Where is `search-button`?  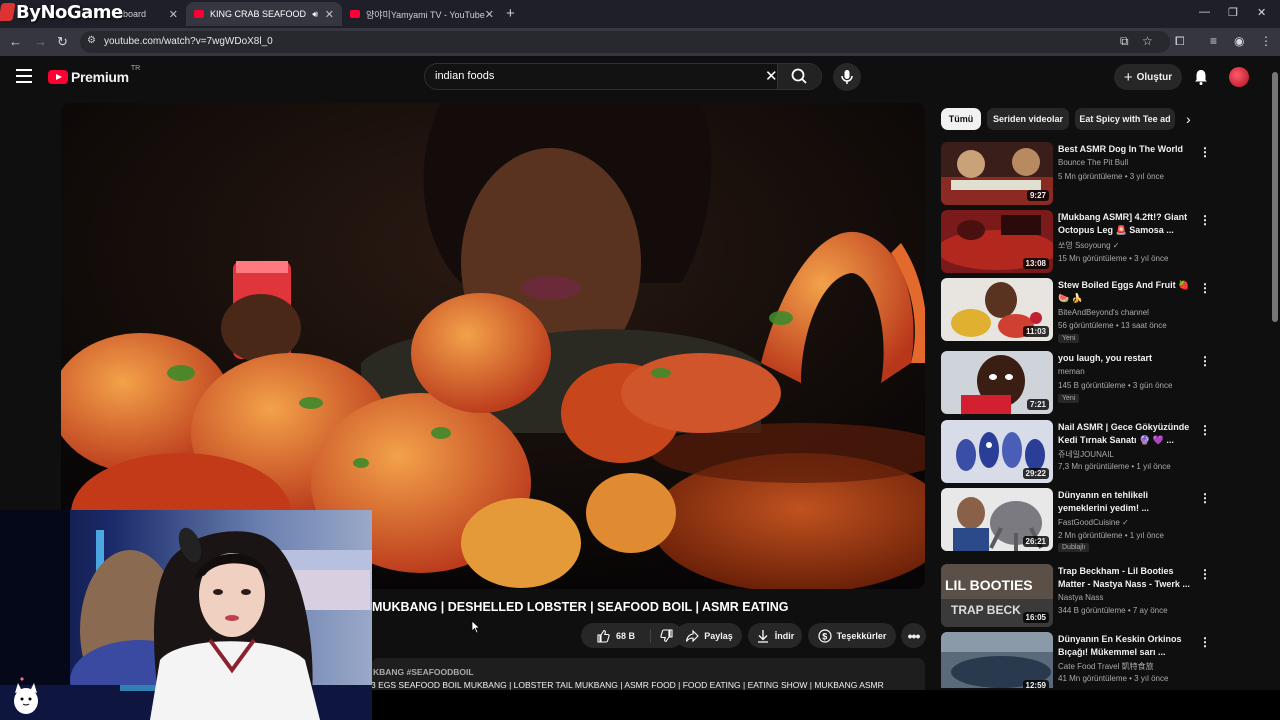 search-button is located at coordinates (799, 76).